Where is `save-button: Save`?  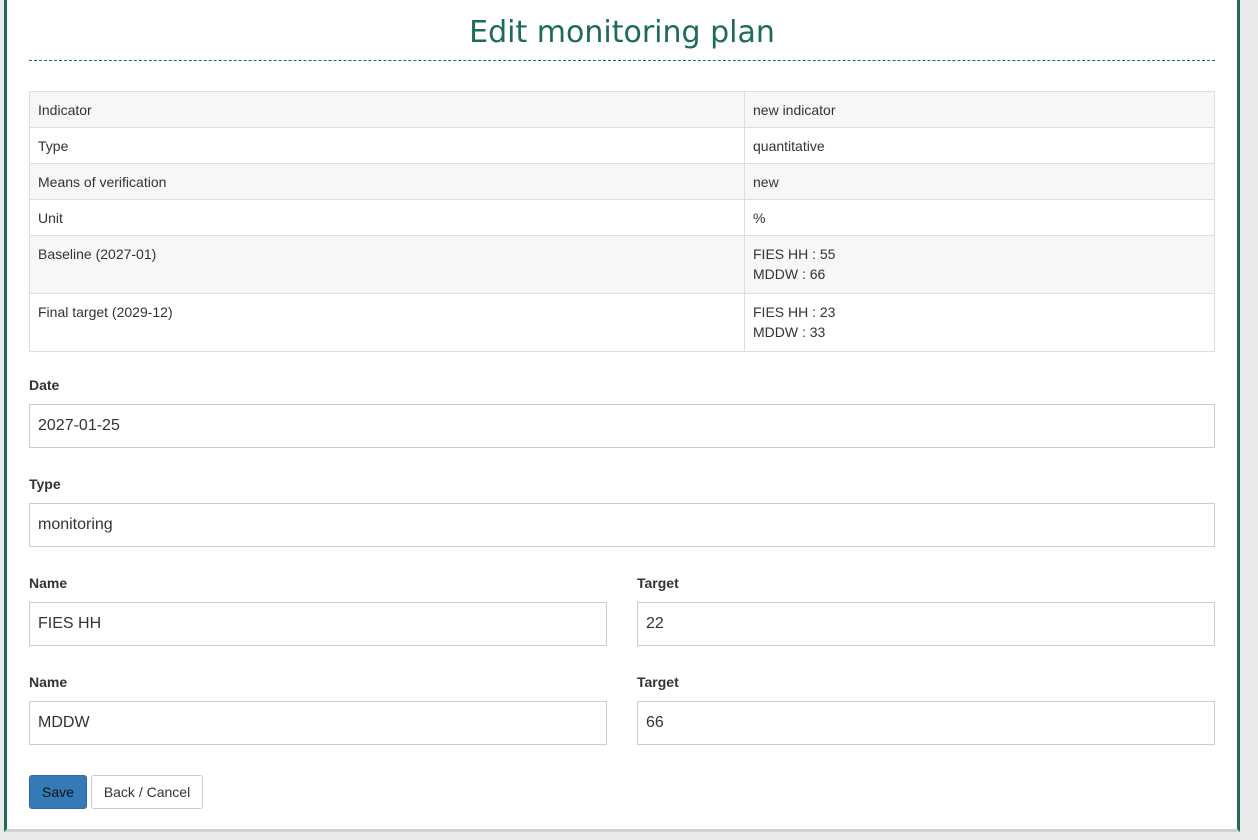 save-button: Save is located at coordinates (58, 792).